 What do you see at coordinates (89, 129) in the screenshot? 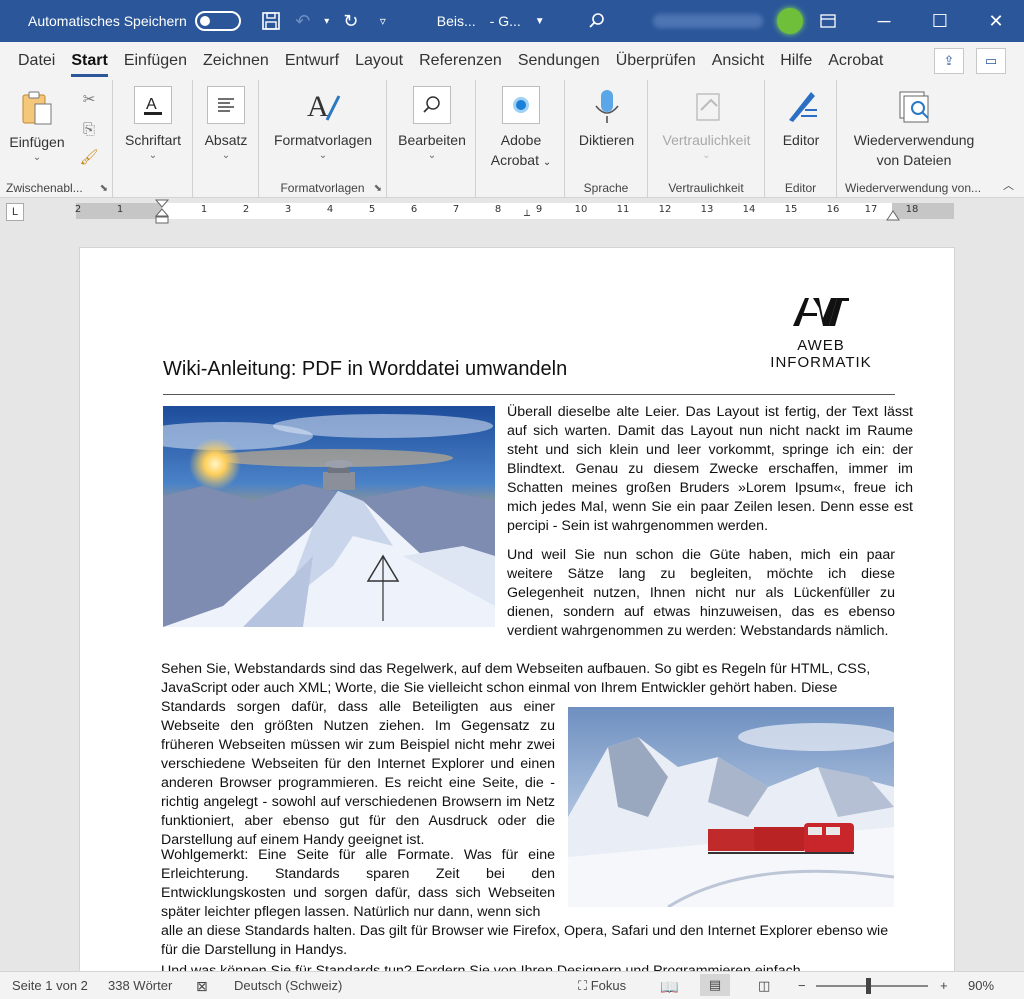
I see `copy-icon: ⎘` at bounding box center [89, 129].